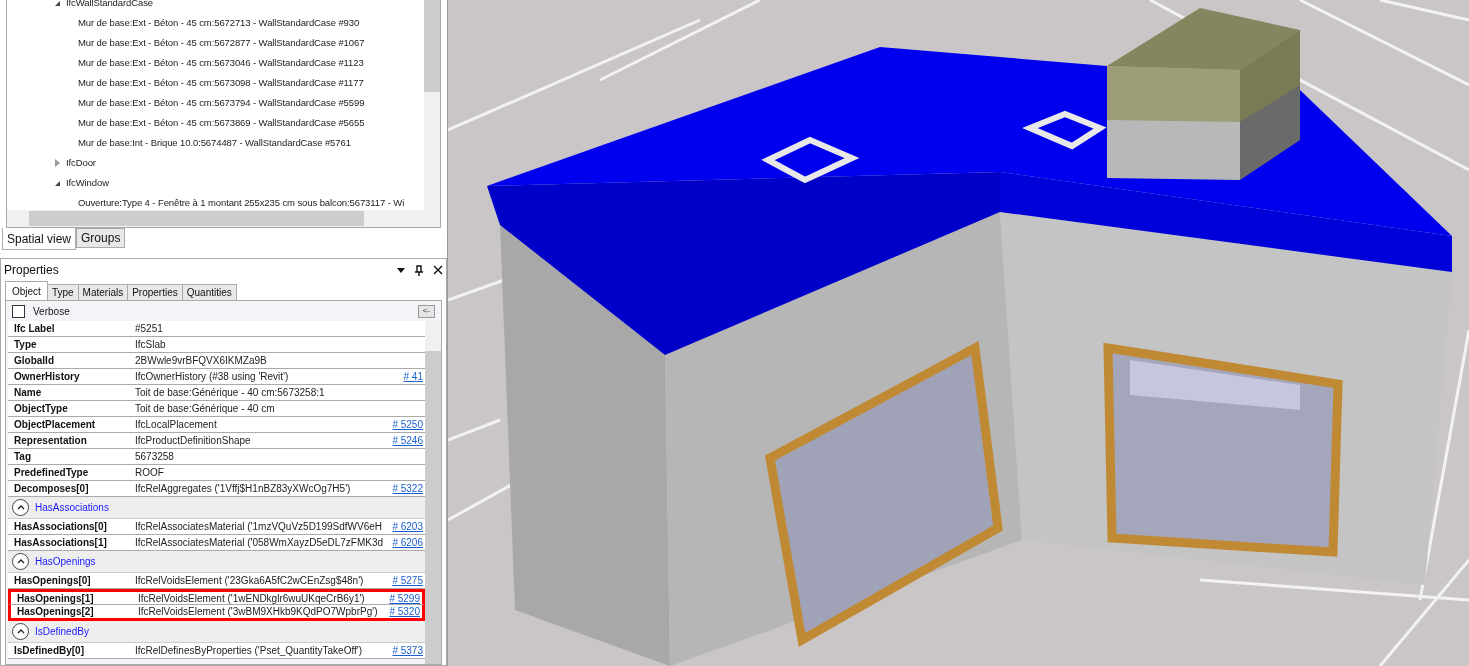 This screenshot has height=666, width=1469. I want to click on property-value: IfcRelAssociatesMaterial ('058WmXayzD5eDL7zFMK3d, so click(260, 543).